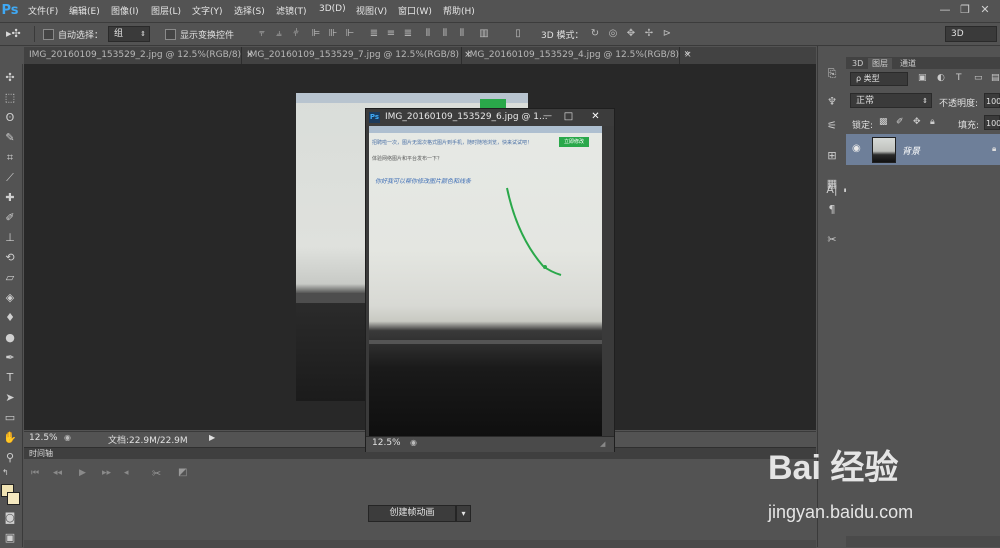 Image resolution: width=1000 pixels, height=548 pixels. What do you see at coordinates (212, 437) in the screenshot?
I see `status-arrow-icon: ▶` at bounding box center [212, 437].